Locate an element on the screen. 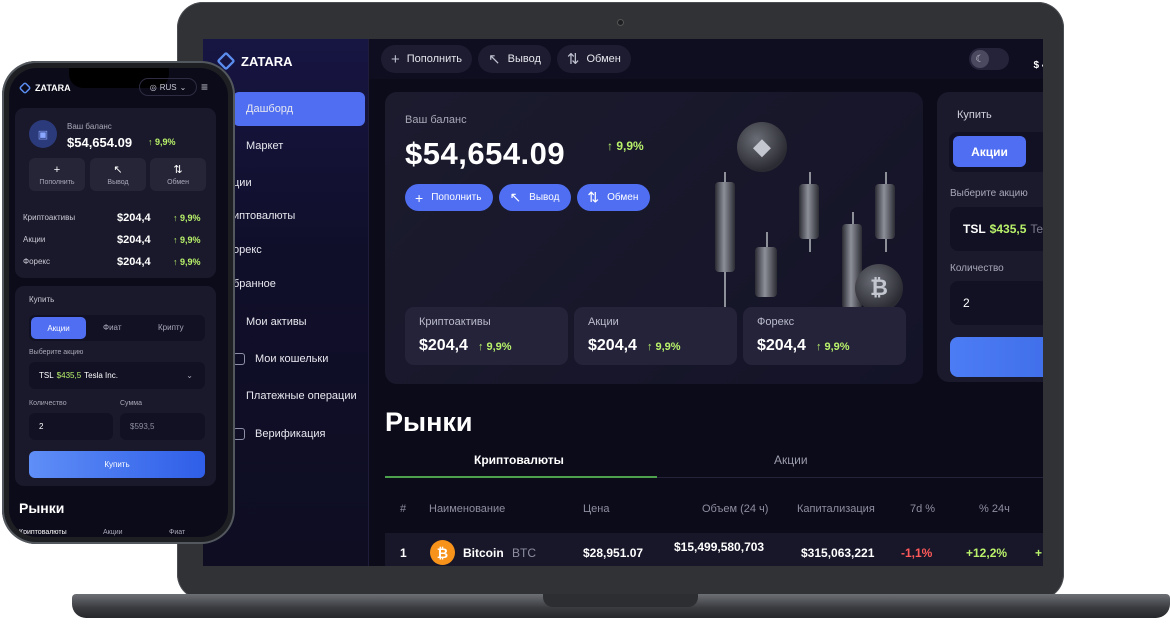  logo: ZATARA is located at coordinates (254, 61).